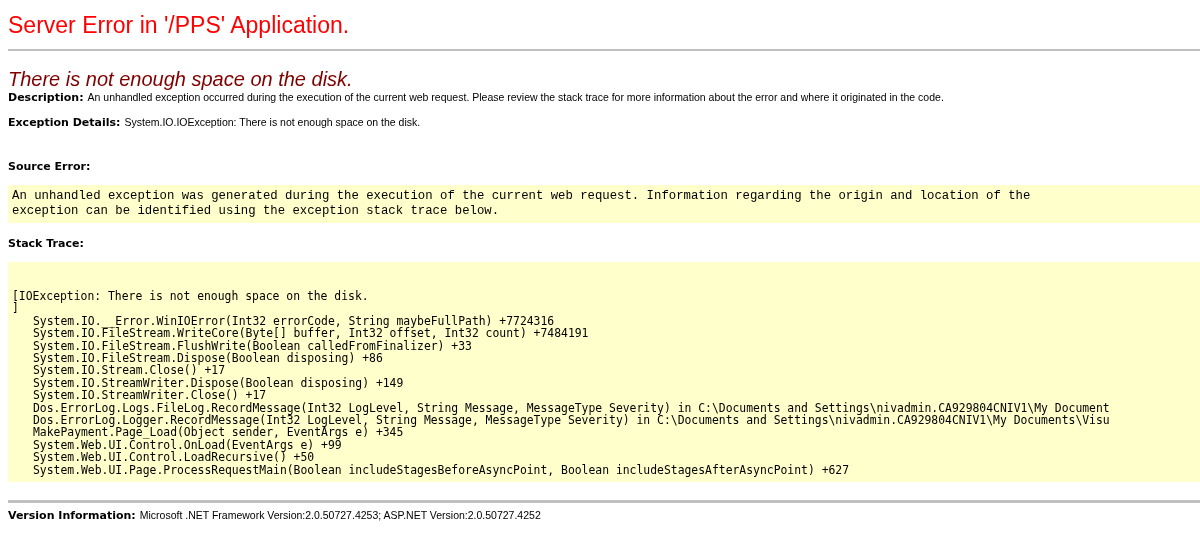 Image resolution: width=1200 pixels, height=542 pixels. What do you see at coordinates (46, 97) in the screenshot?
I see `description-label: Description:` at bounding box center [46, 97].